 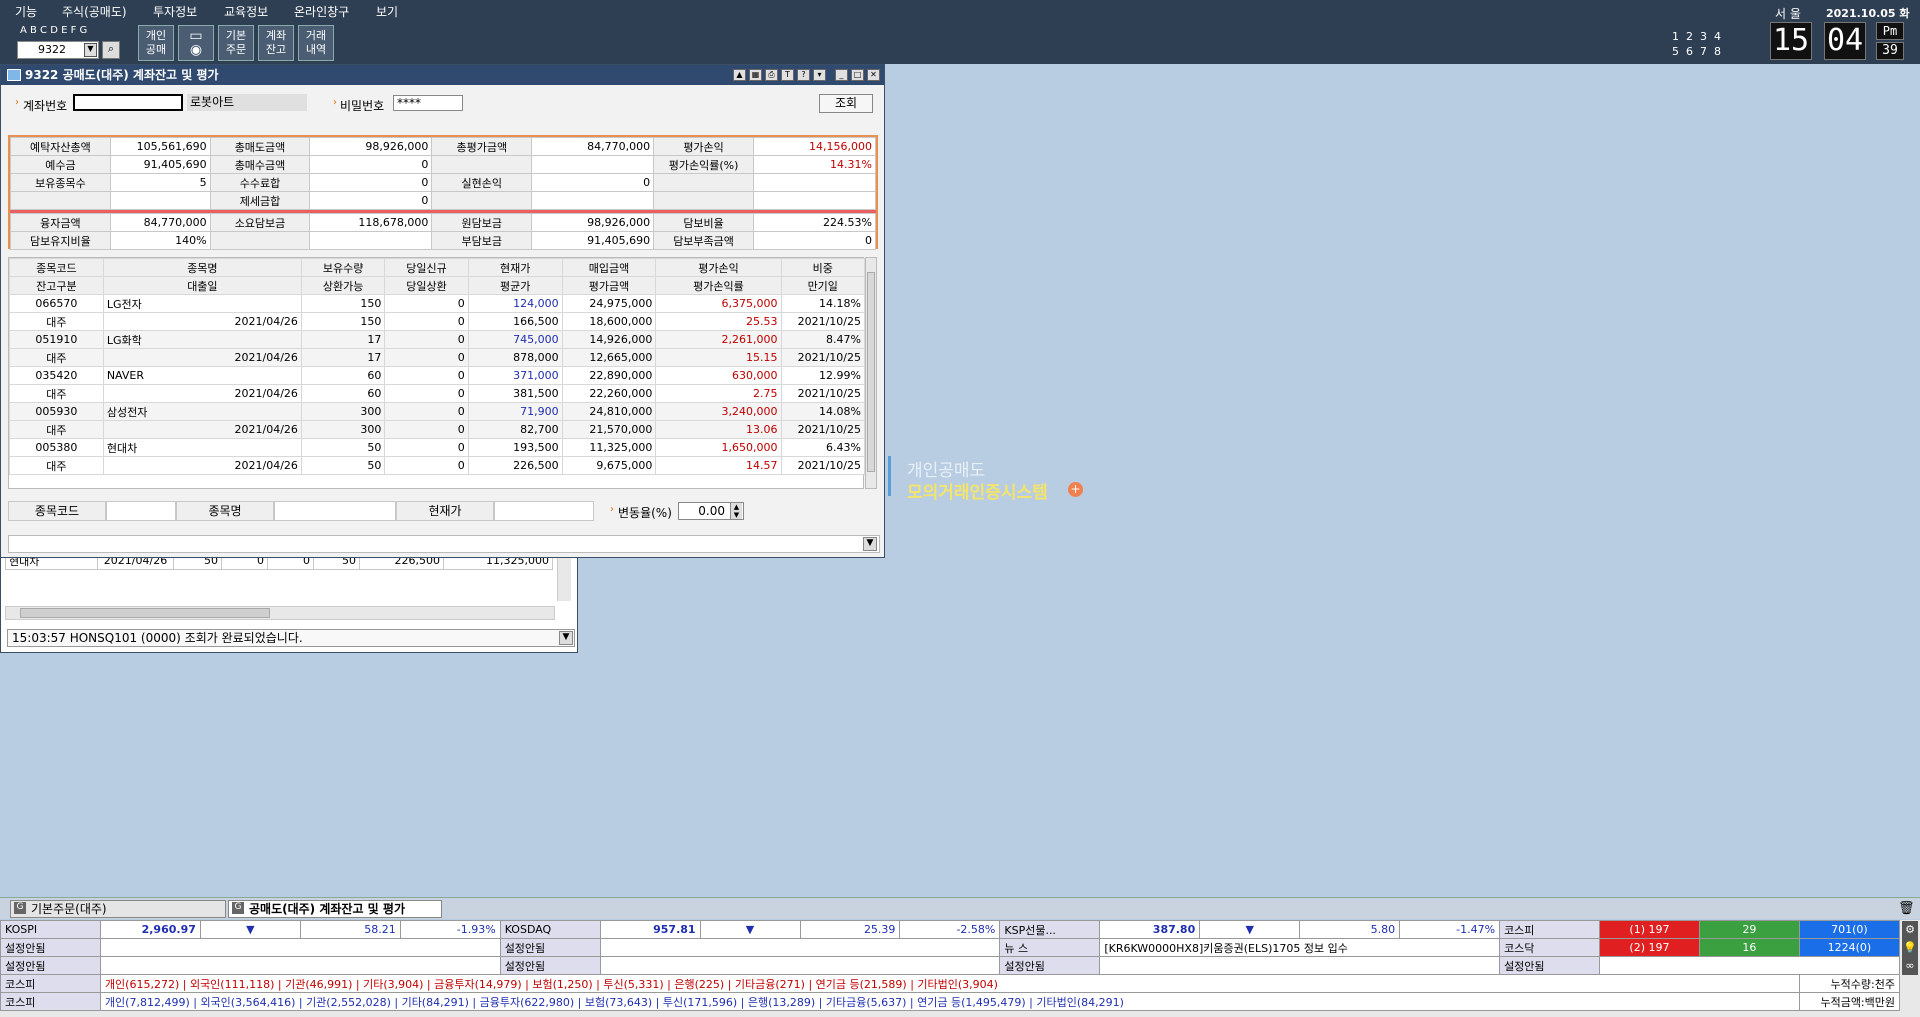 I want to click on holding-avg: 381,500, so click(x=515, y=393).